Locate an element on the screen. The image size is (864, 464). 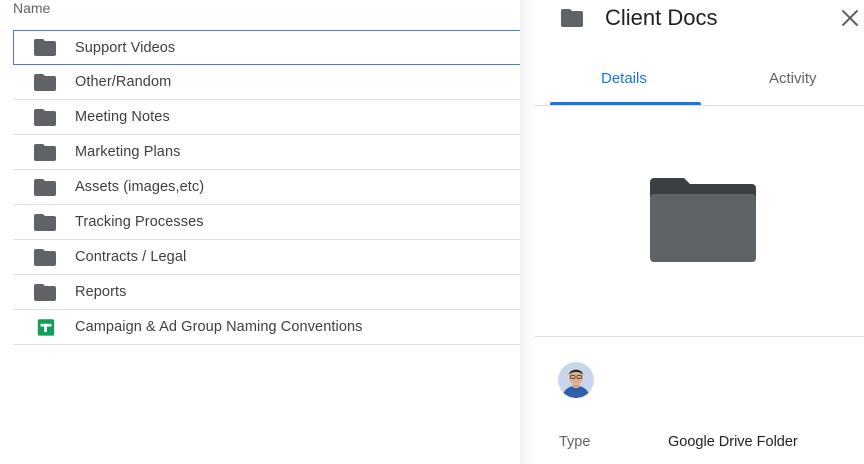
avatar is located at coordinates (576, 380).